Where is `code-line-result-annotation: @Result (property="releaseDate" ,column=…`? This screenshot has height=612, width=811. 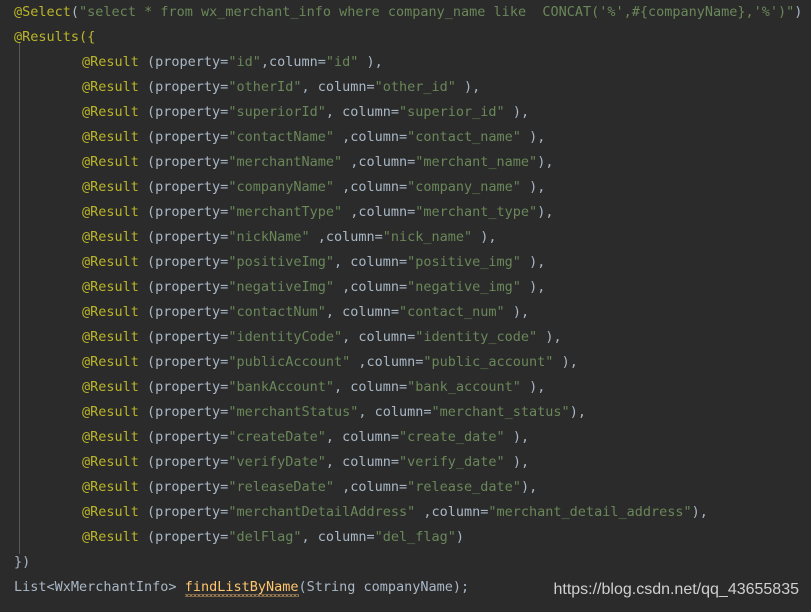
code-line-result-annotation: @Result (property="releaseDate" ,column=… is located at coordinates (405, 487).